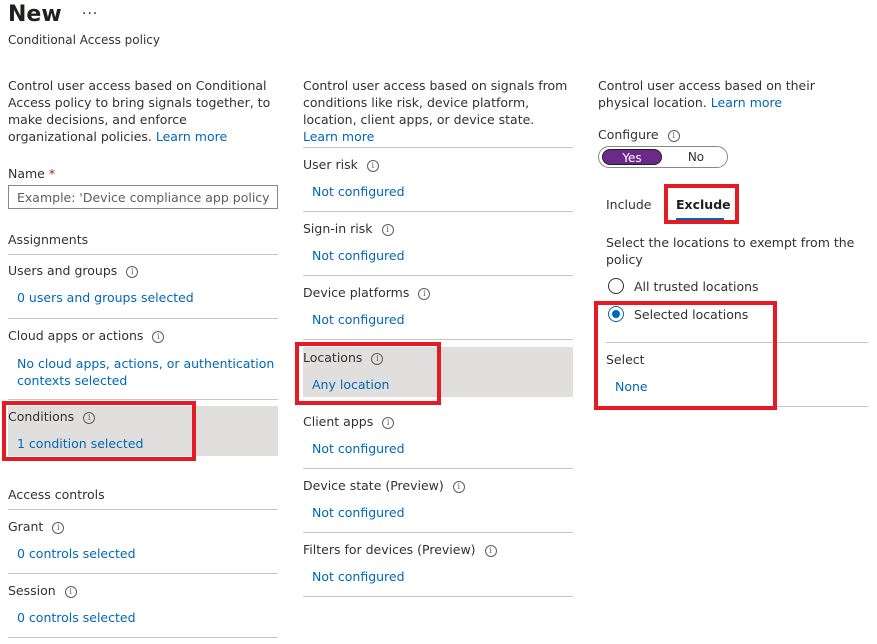  What do you see at coordinates (628, 134) in the screenshot?
I see `configure-label-text: Configure` at bounding box center [628, 134].